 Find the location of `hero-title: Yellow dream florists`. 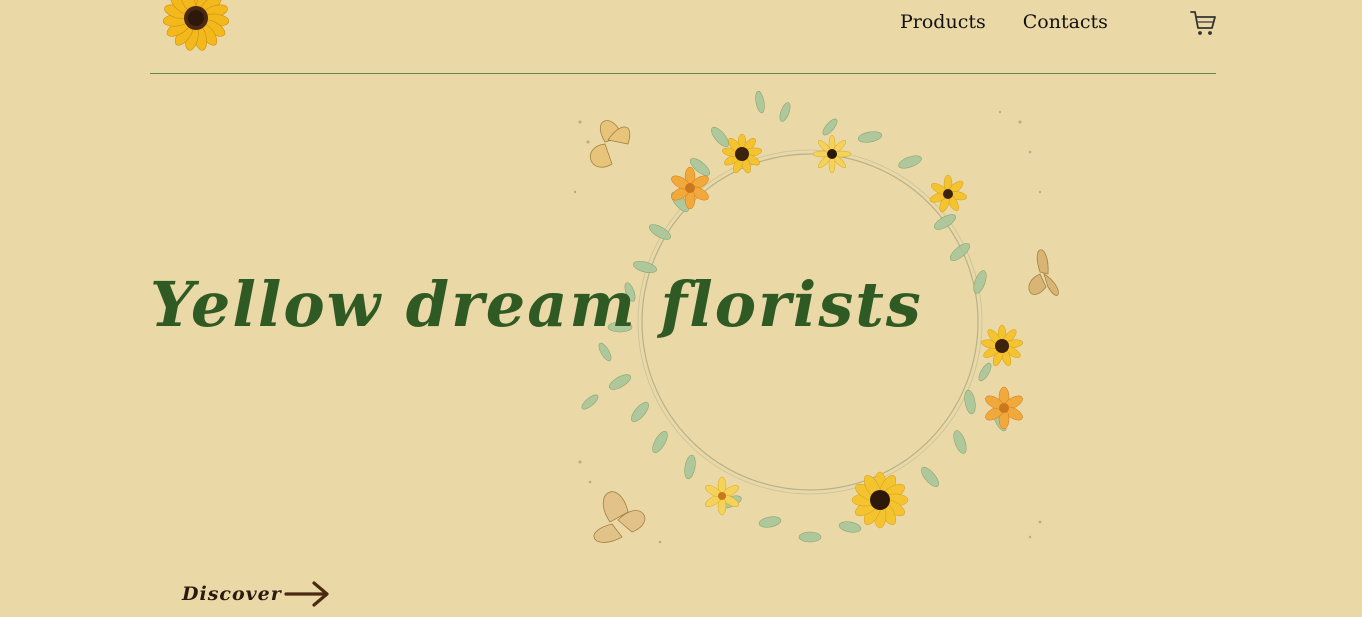

hero-title: Yellow dream florists is located at coordinates (536, 304).